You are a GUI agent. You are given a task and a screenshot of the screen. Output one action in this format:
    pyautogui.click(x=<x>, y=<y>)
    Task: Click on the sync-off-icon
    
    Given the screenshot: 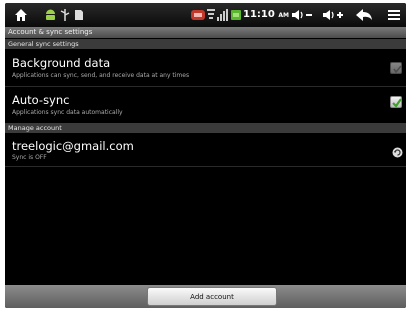 What is the action you would take?
    pyautogui.click(x=397, y=152)
    